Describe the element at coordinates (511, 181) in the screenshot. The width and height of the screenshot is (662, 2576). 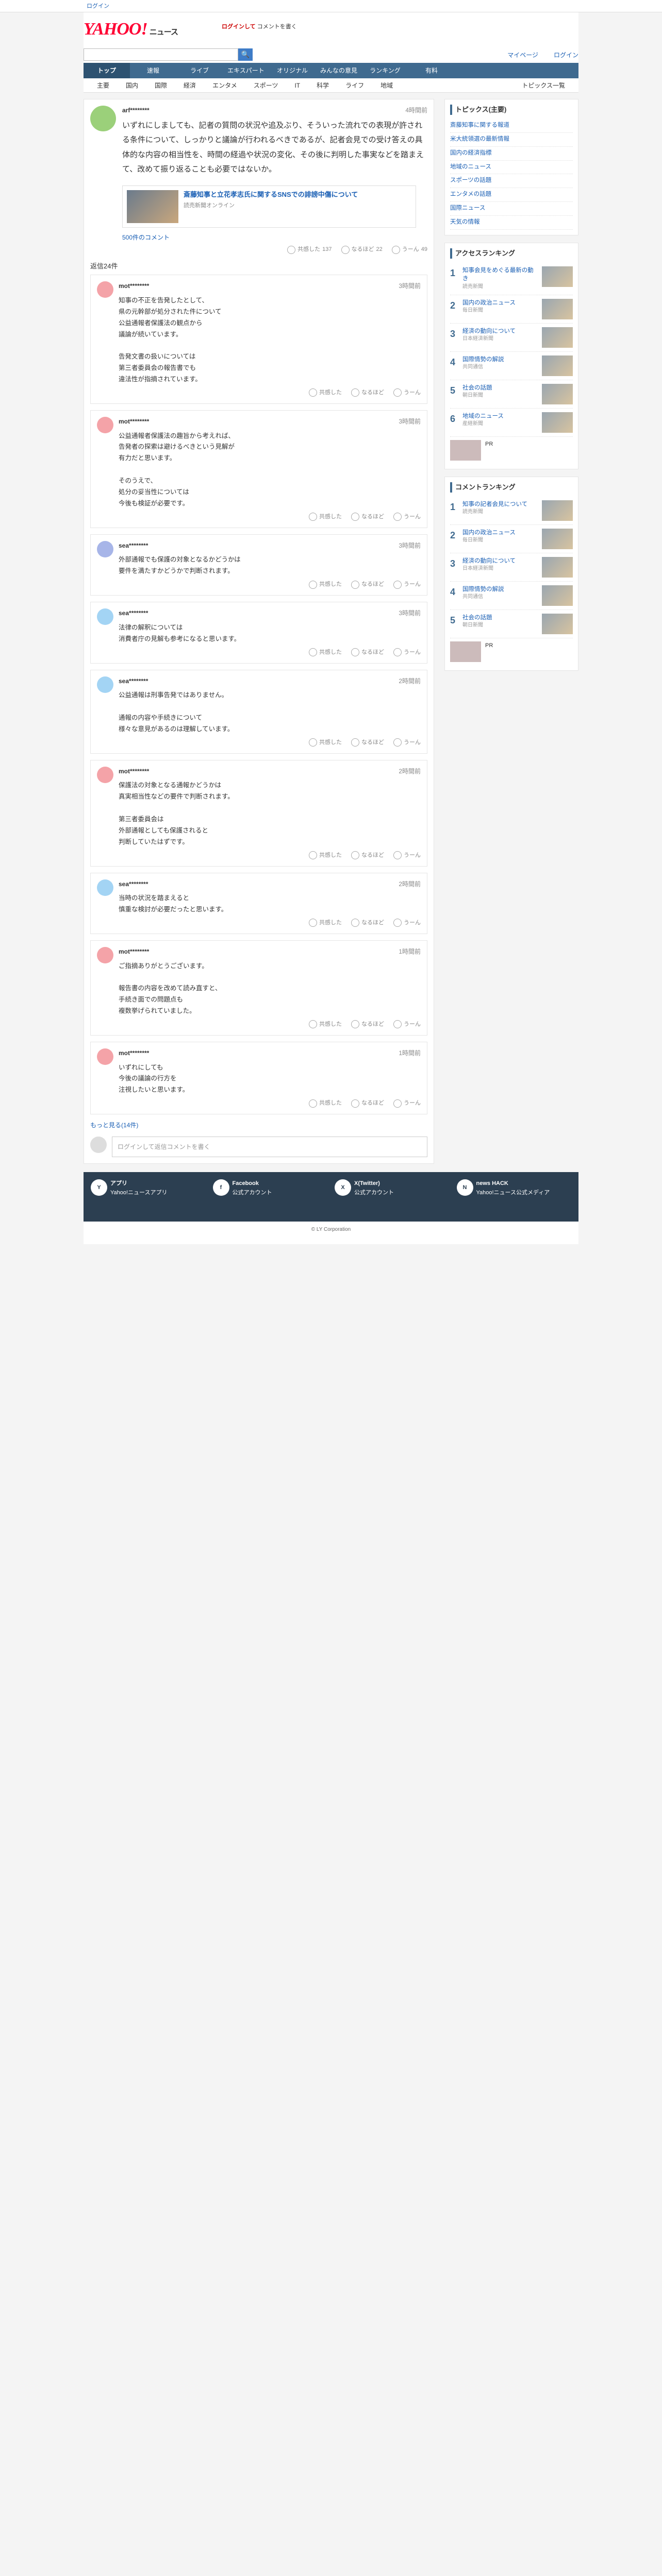
I see `topic-item: スポーツの話題` at that location.